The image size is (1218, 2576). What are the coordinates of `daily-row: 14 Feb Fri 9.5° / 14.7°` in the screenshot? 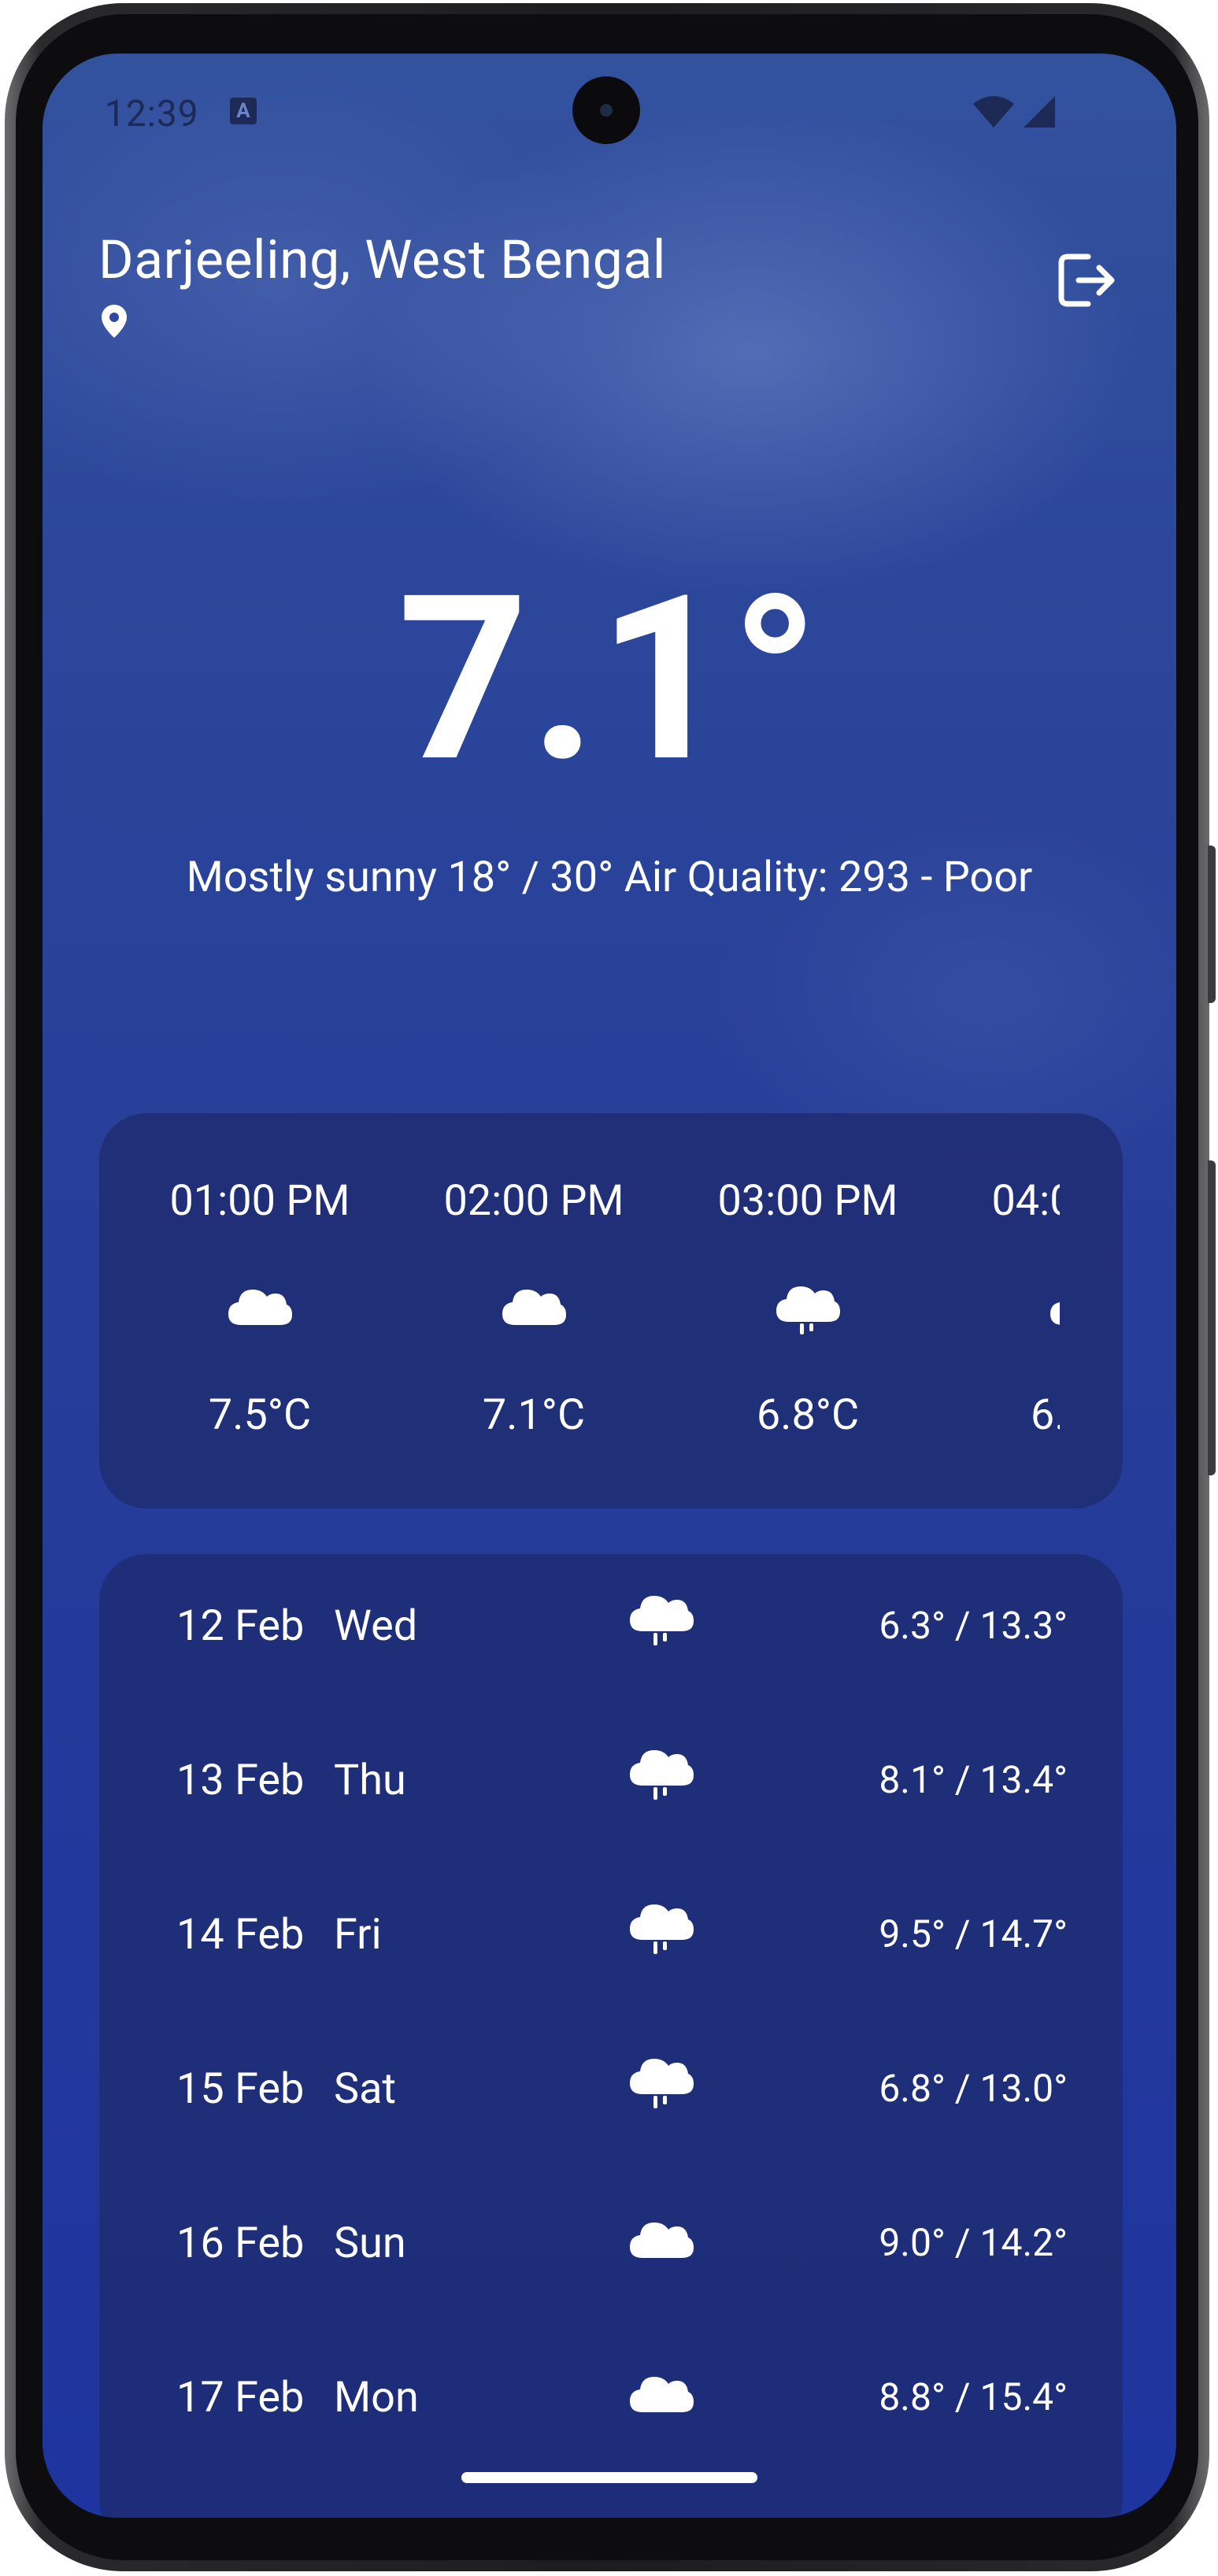 It's located at (611, 1940).